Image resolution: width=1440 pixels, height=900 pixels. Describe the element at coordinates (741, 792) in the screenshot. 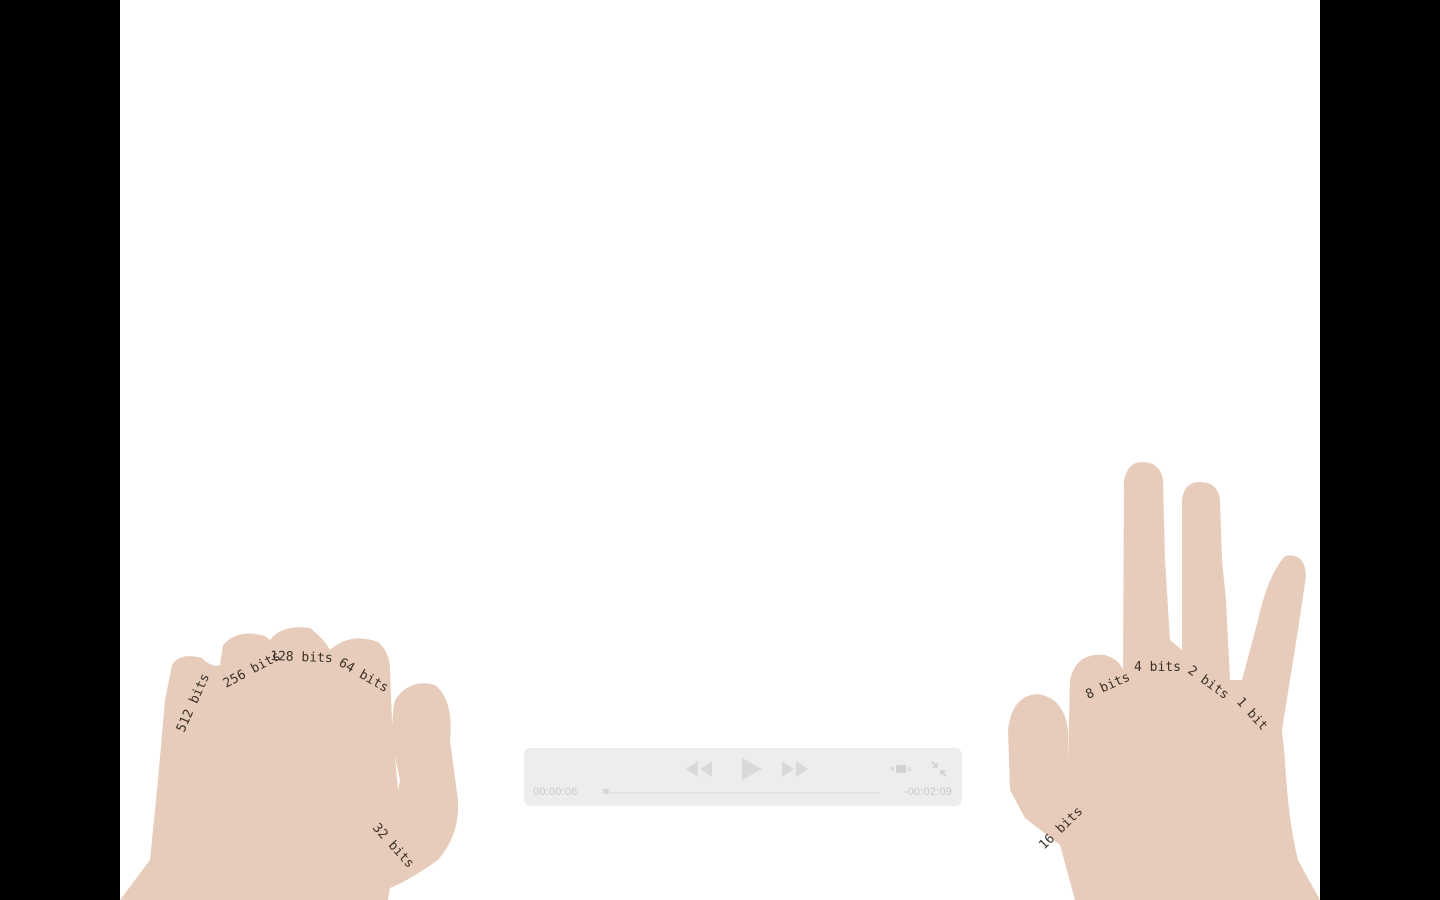

I see `scrubber-track` at that location.